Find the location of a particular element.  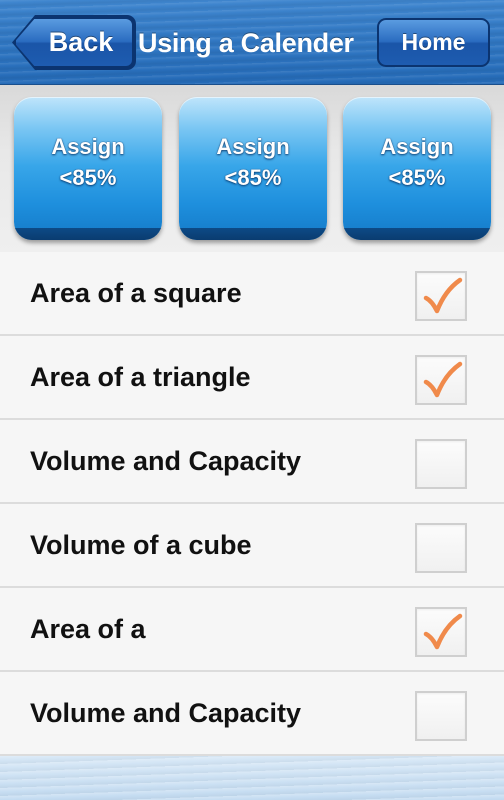

topic-row: Volume of a cube is located at coordinates (252, 546).